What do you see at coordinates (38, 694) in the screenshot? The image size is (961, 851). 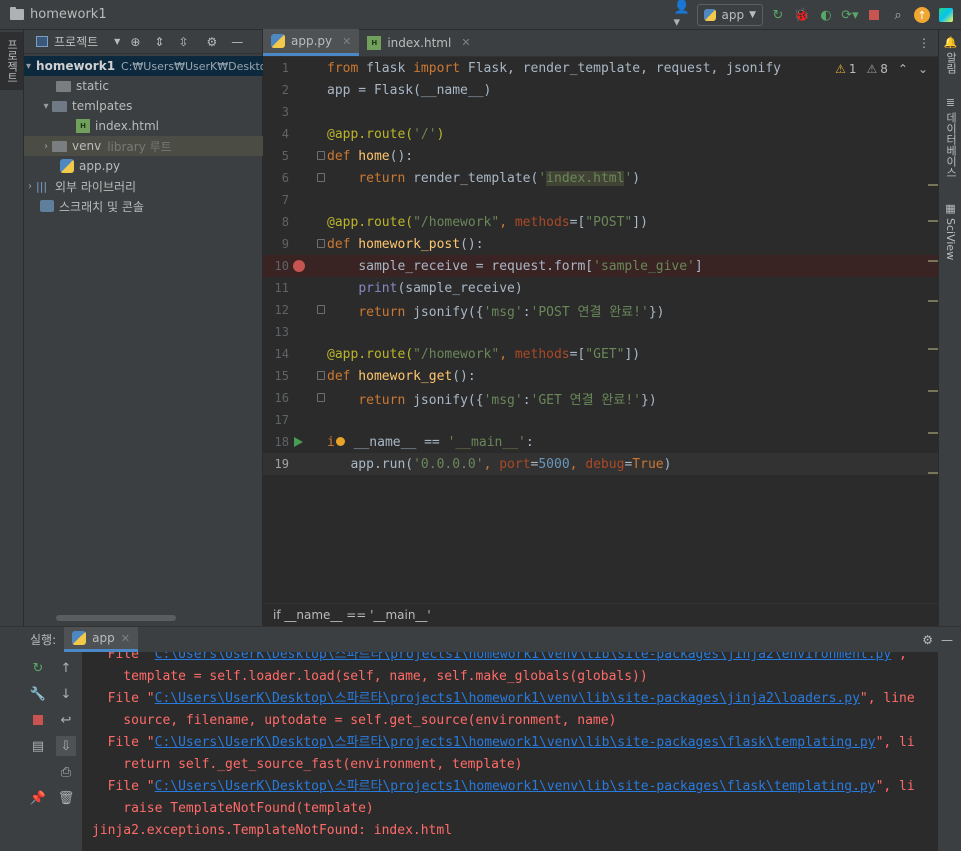 I see `wrench-icon: 🔧` at bounding box center [38, 694].